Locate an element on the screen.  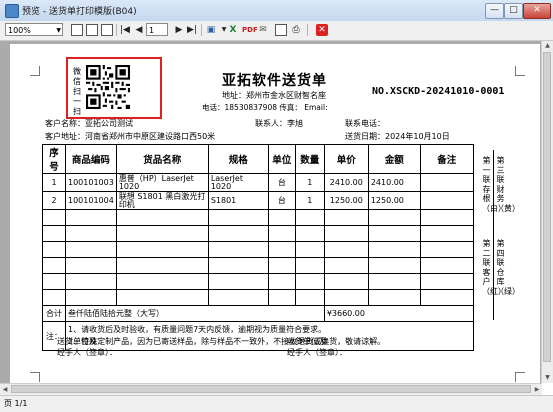
scroll-left-icon: ◀ is located at coordinates (5, 389).